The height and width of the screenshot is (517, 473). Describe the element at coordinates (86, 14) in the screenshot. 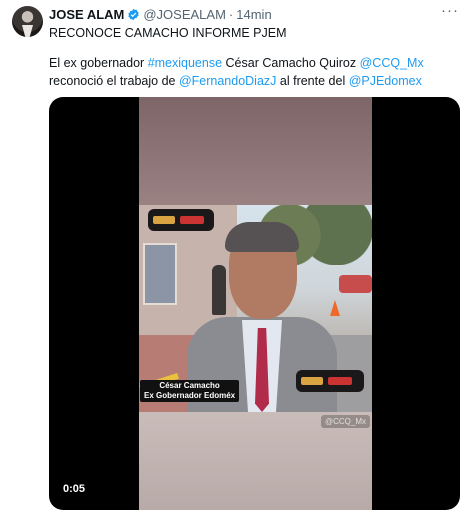

I see `author-name: JOSE ALAM` at that location.